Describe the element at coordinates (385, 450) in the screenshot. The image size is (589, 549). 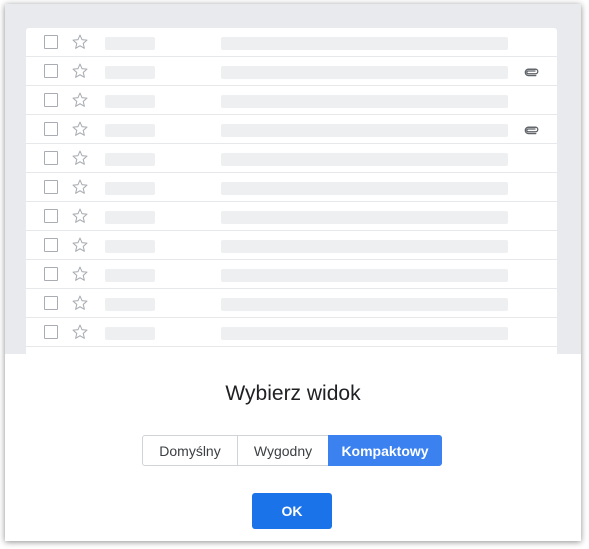
I see `view-option-compact: Kompaktowy` at that location.